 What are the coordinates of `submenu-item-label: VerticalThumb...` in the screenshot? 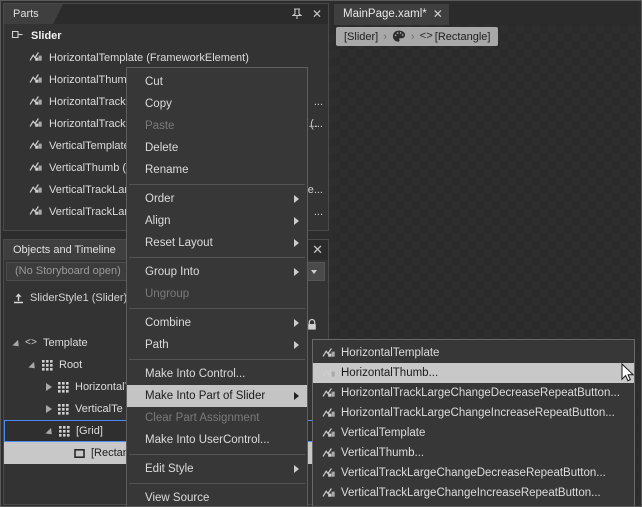 It's located at (383, 453).